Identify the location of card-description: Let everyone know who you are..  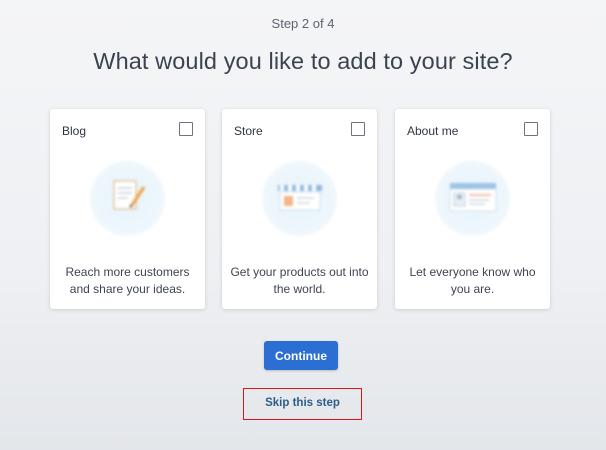
(472, 280).